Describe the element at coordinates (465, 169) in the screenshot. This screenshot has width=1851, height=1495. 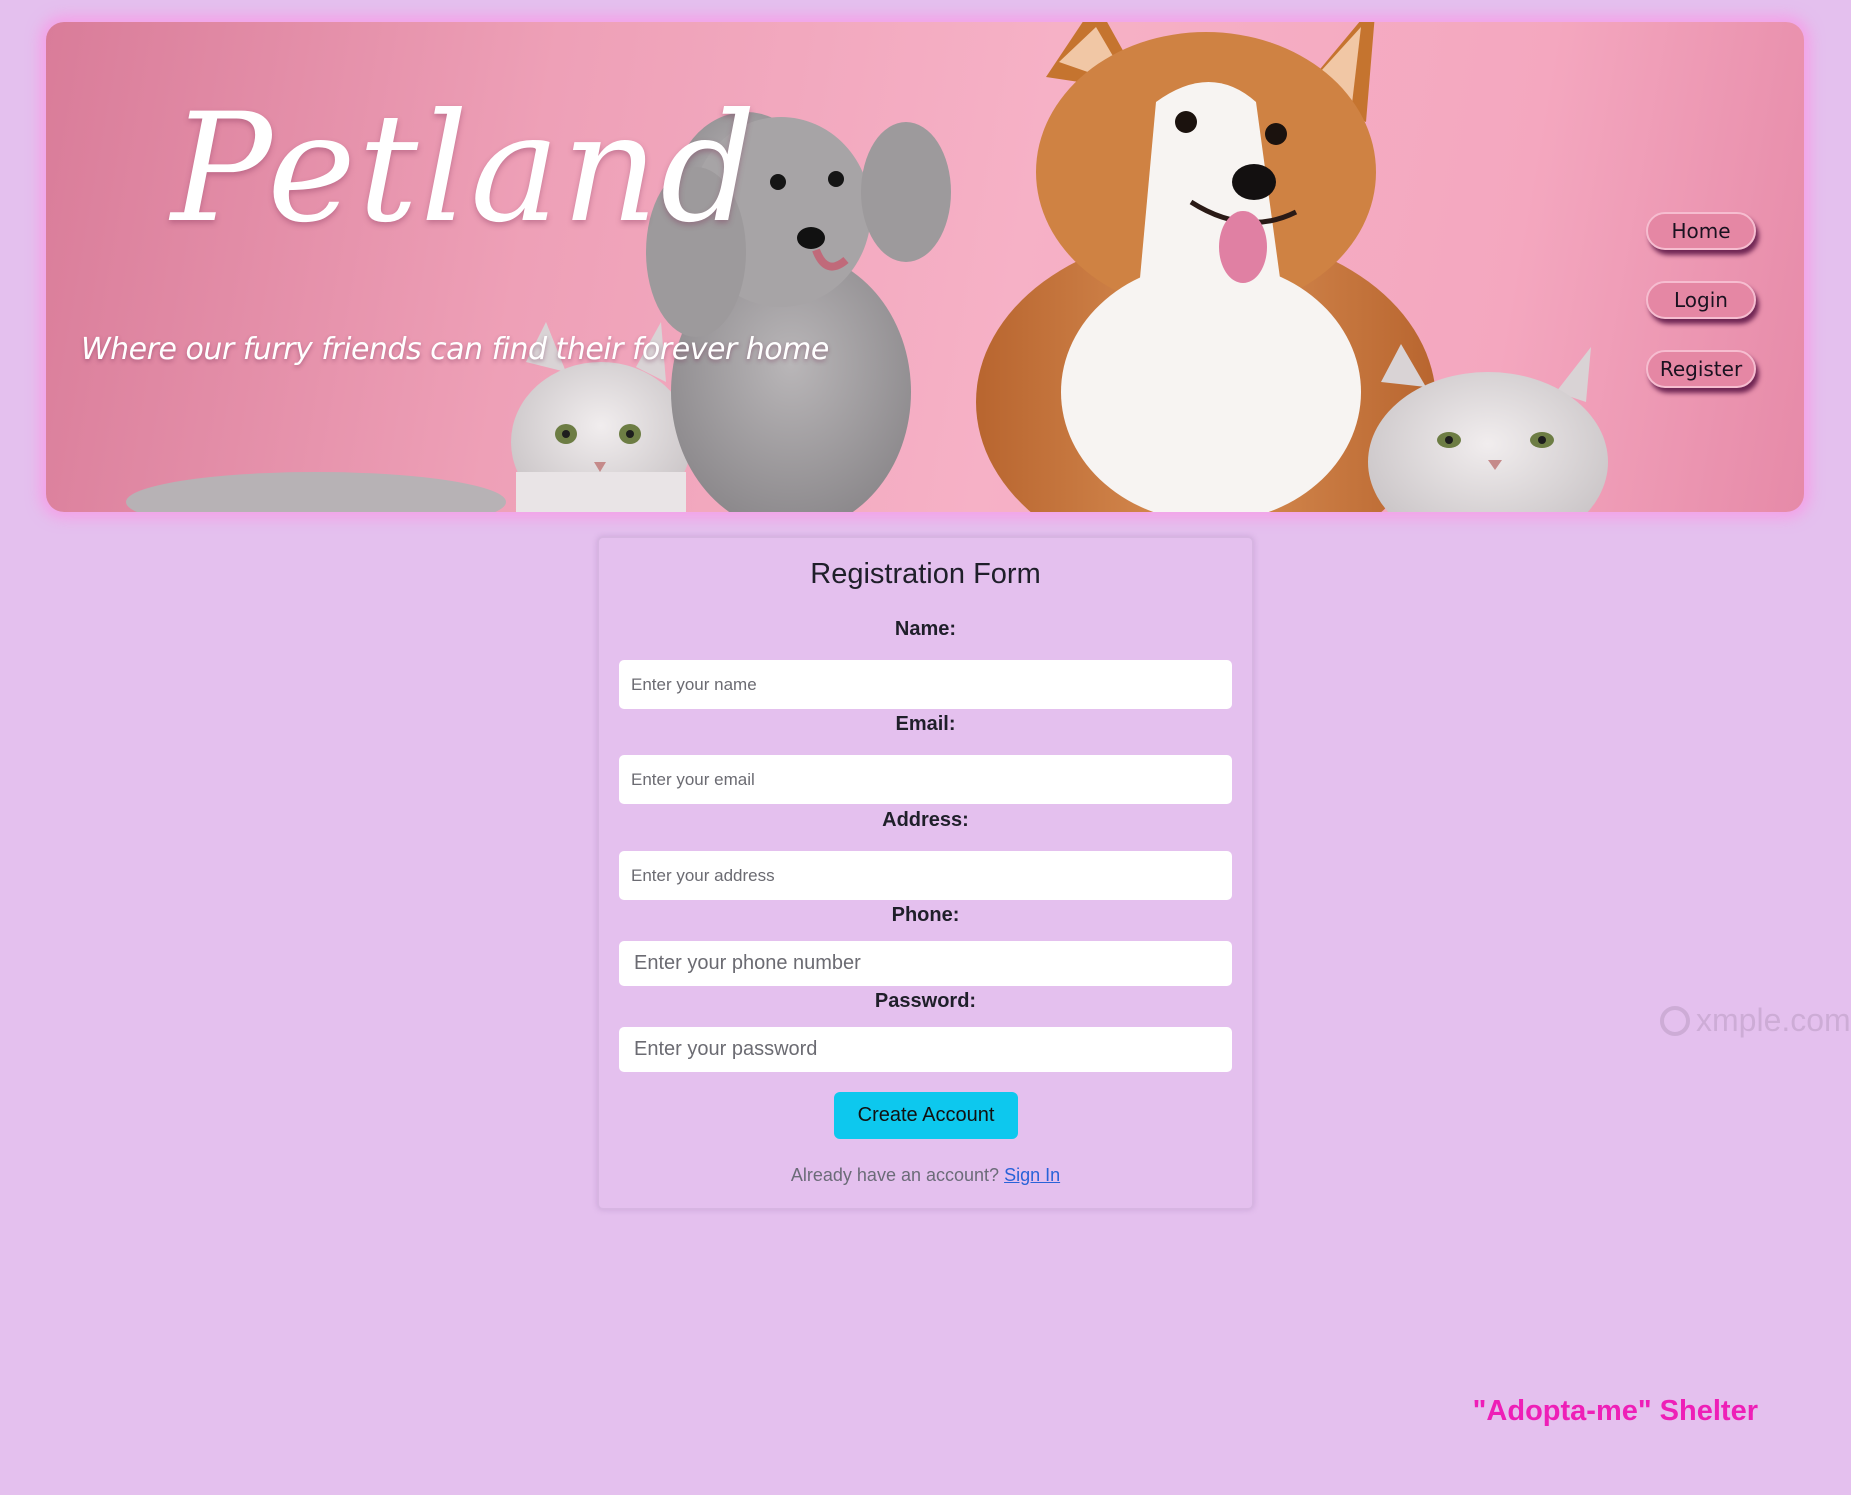
I see `site-title: Petland` at that location.